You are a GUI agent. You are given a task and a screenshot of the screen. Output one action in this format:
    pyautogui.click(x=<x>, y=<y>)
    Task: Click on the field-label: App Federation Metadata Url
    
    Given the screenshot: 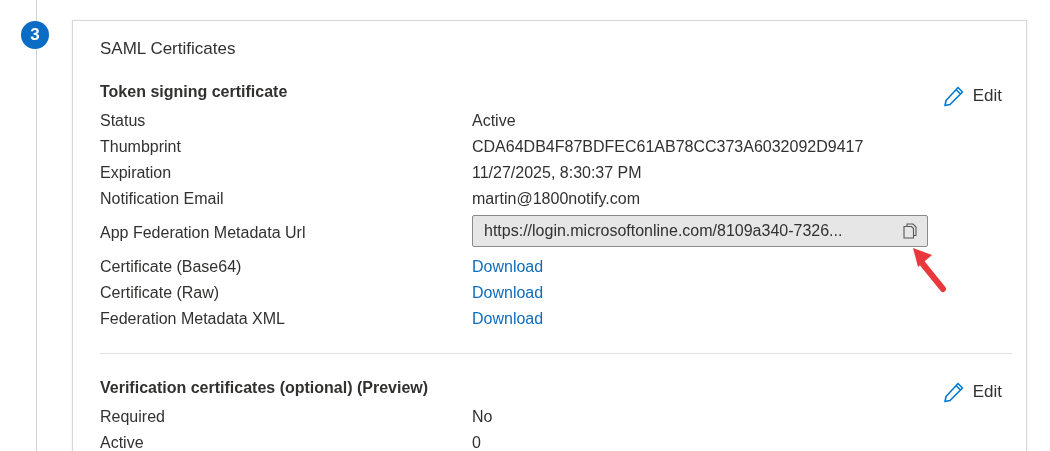 What is the action you would take?
    pyautogui.click(x=203, y=233)
    